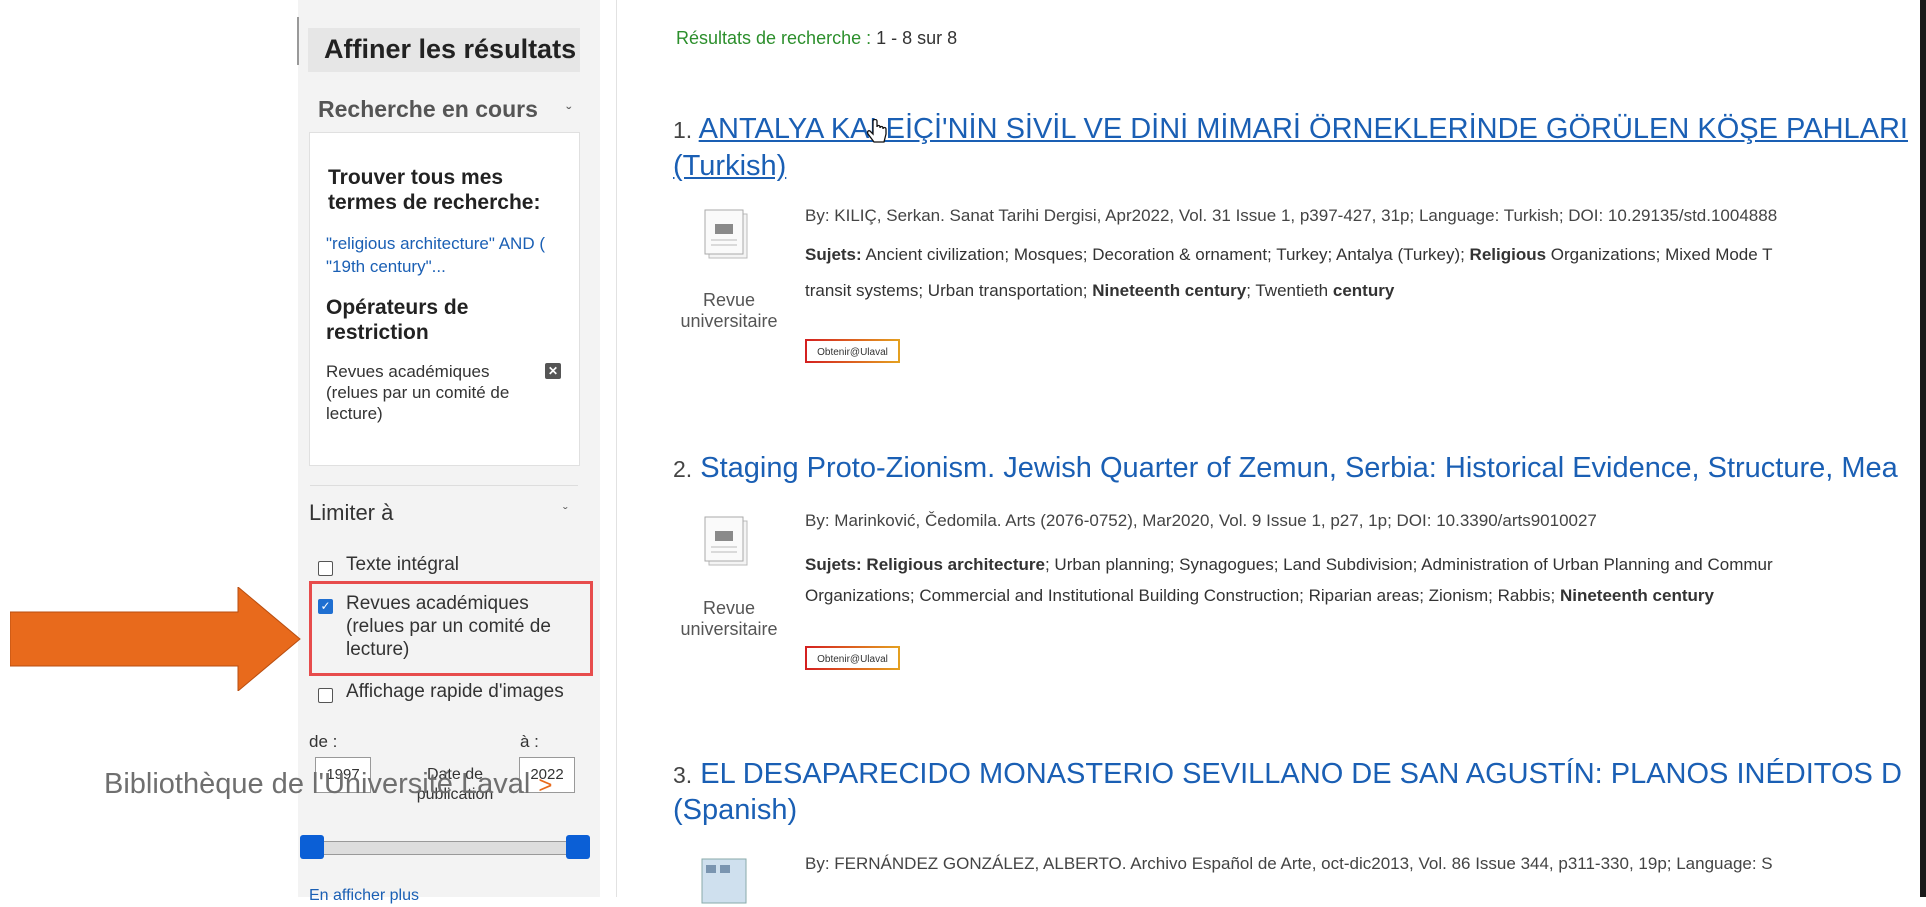 This screenshot has height=907, width=1926. What do you see at coordinates (444, 513) in the screenshot?
I see `limit-to-toggle: Limiter à ˇ` at bounding box center [444, 513].